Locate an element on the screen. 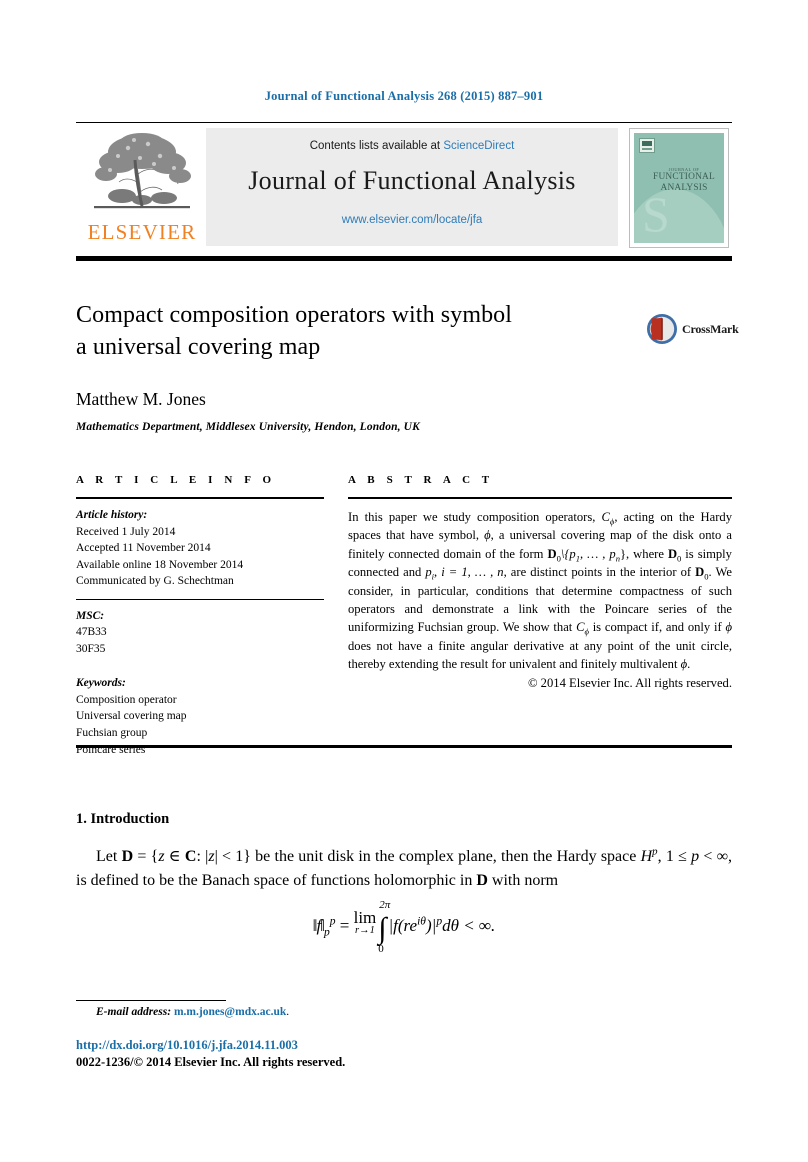 The image size is (808, 1162). keyword-3: Fuchsian group is located at coordinates (112, 733).